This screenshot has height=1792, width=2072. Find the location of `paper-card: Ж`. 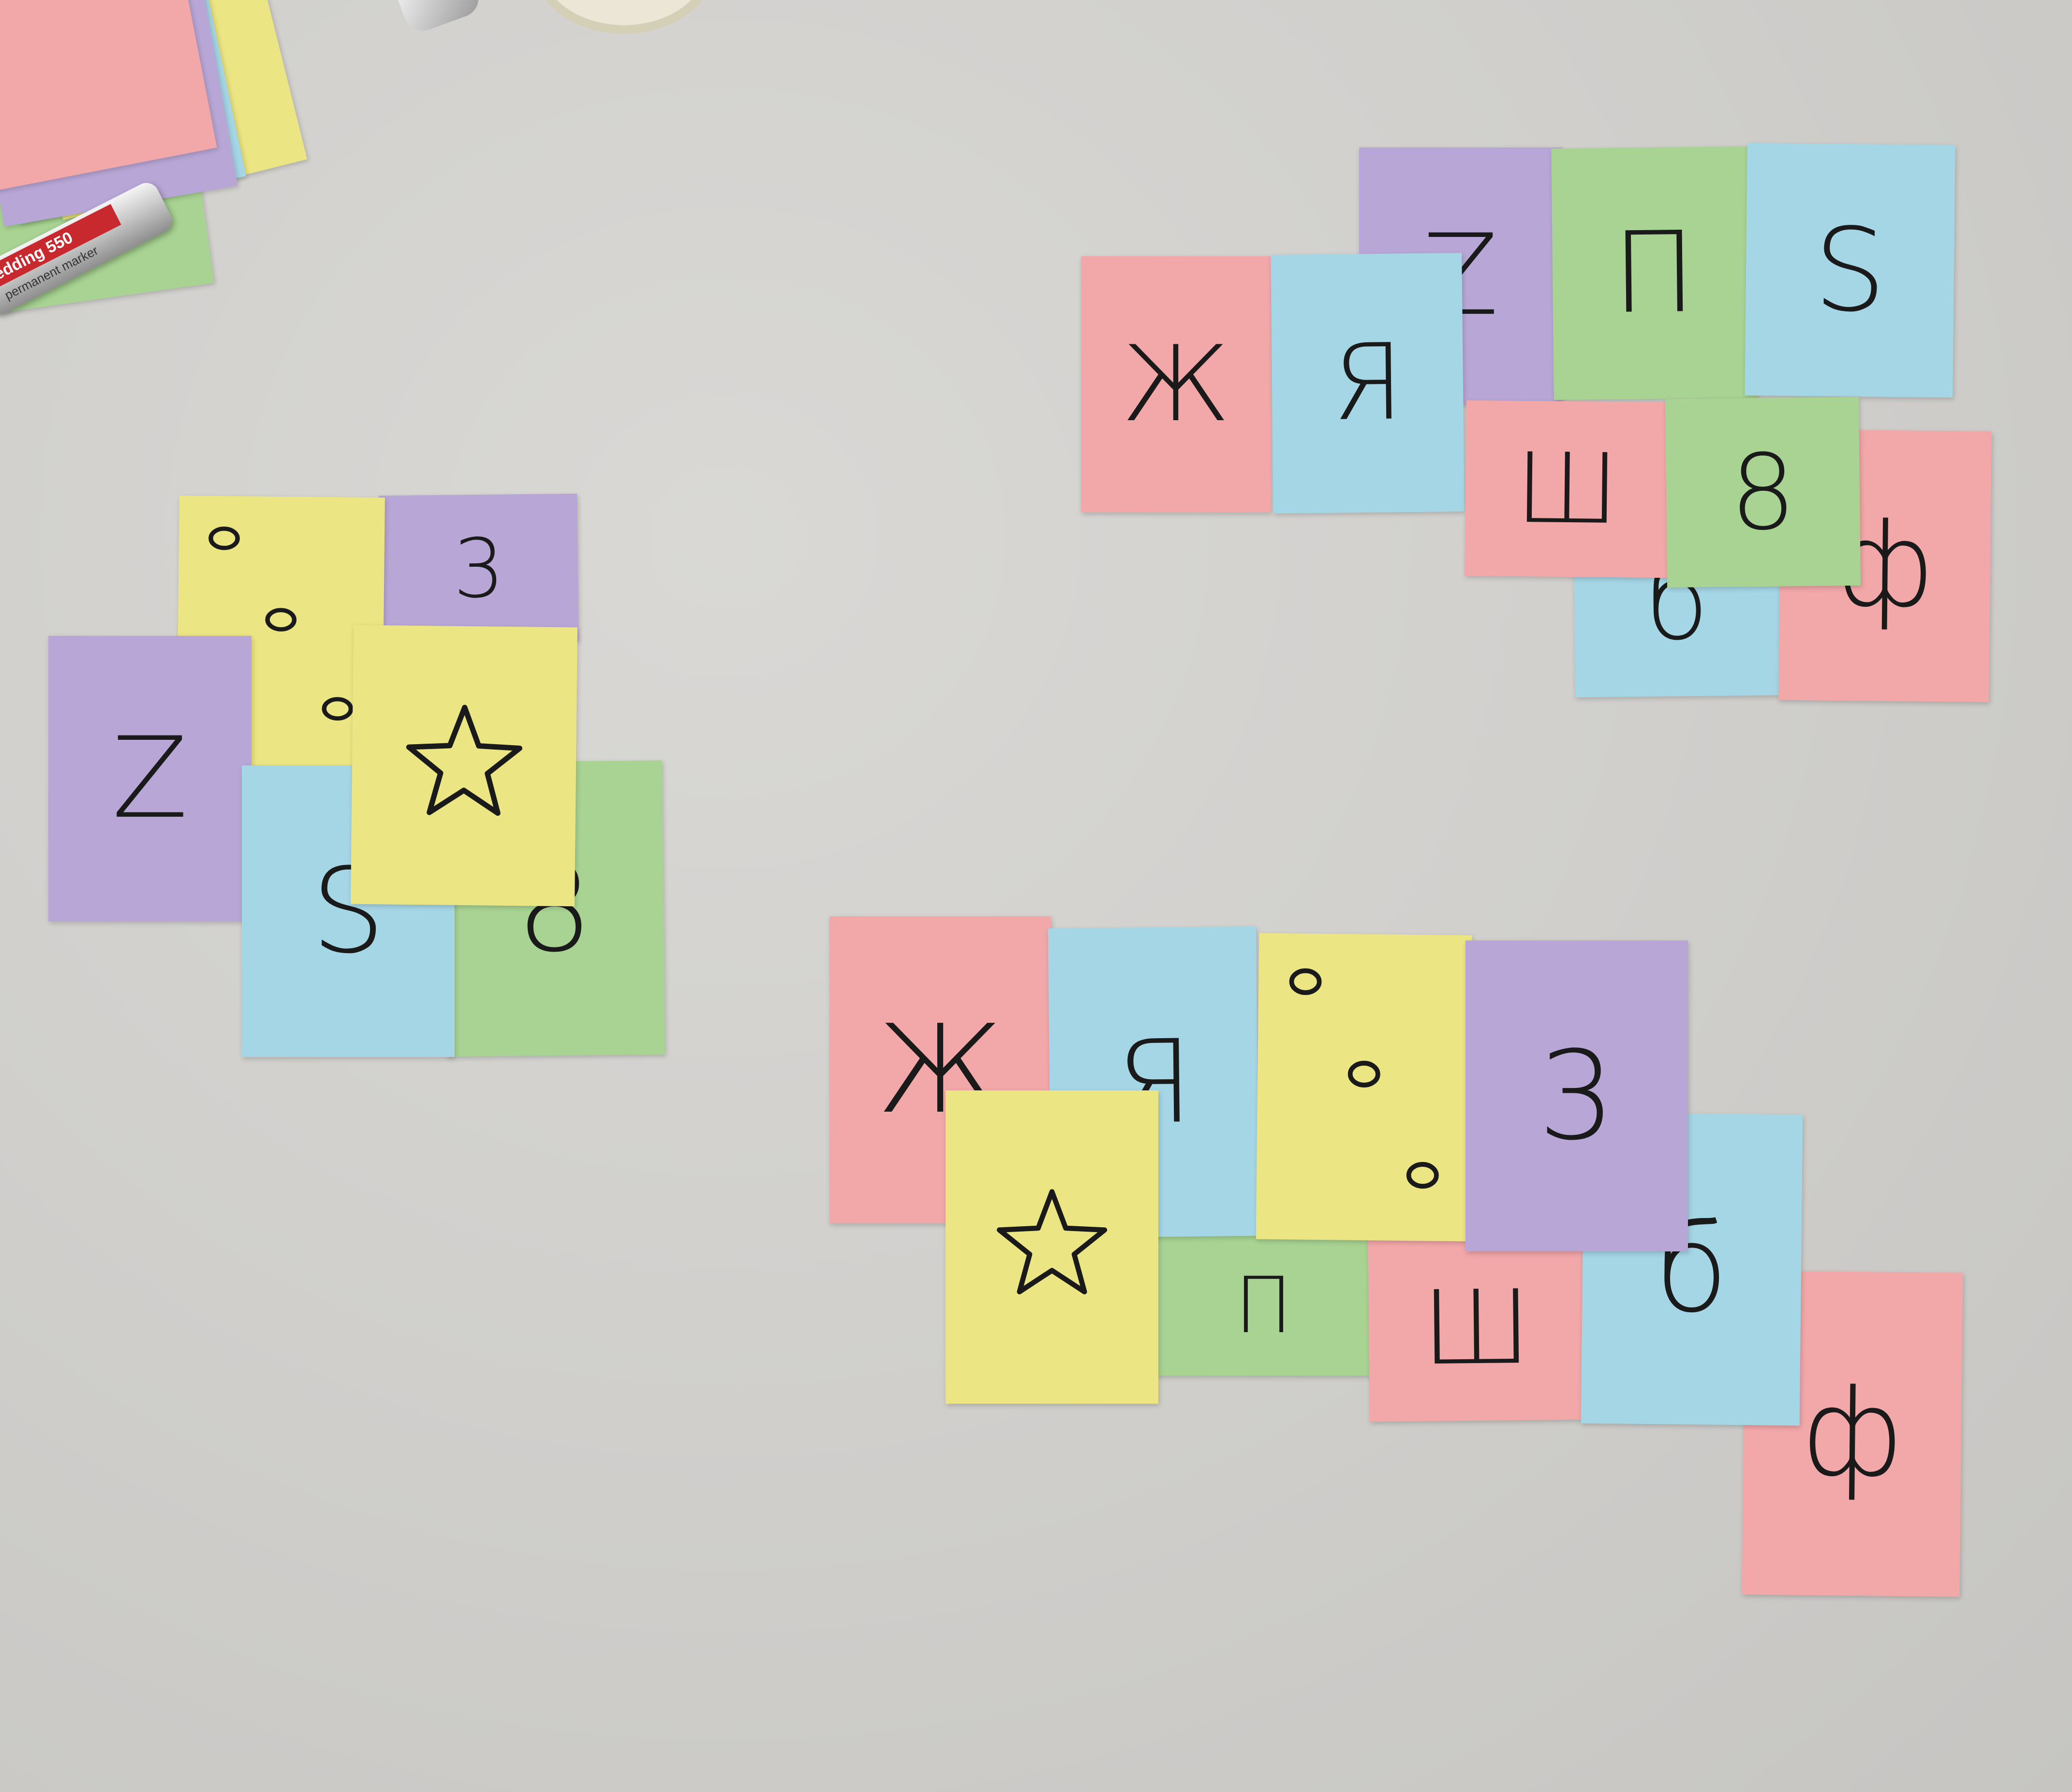

paper-card: Ж is located at coordinates (1176, 384).